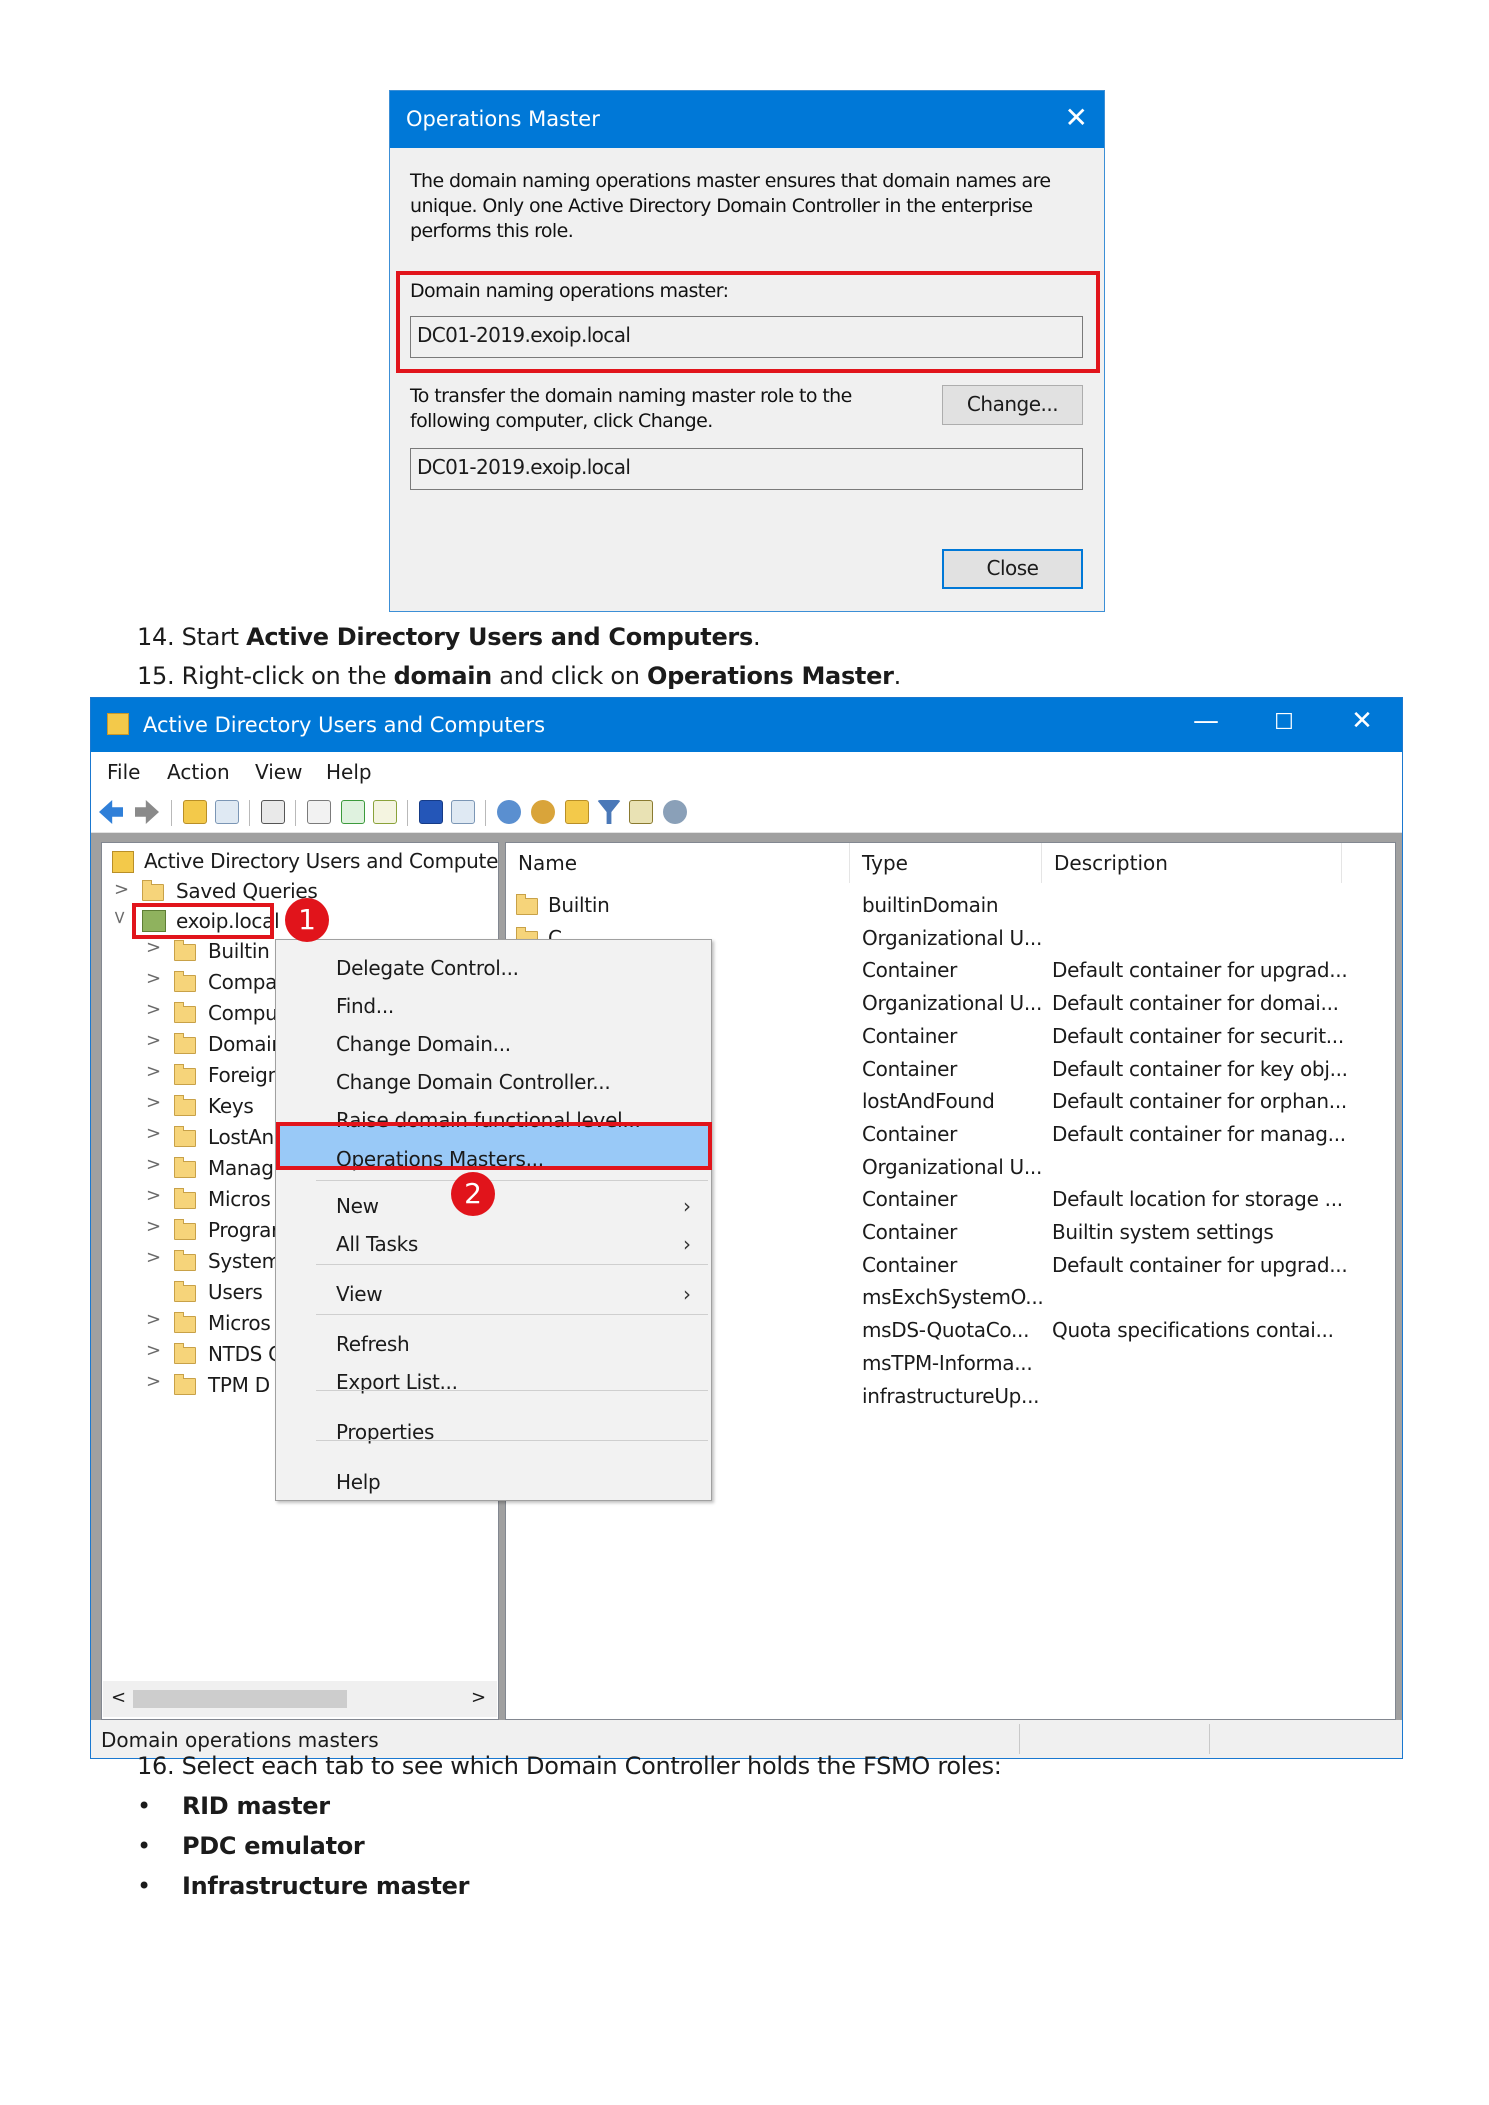  I want to click on tree-item: Keys, so click(231, 1106).